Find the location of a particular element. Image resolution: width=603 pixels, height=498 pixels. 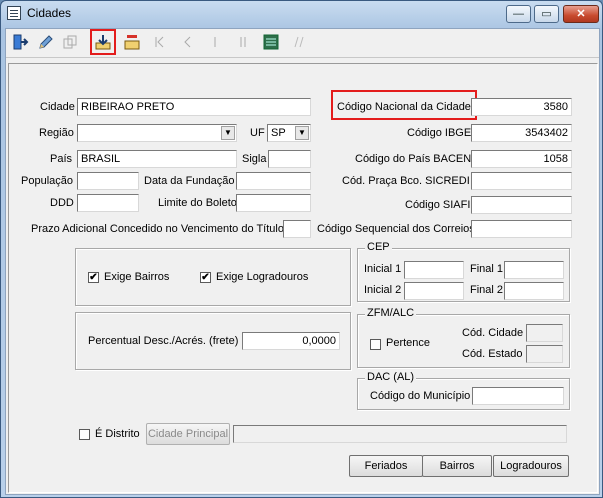

codigo-seq-correios-input is located at coordinates (521, 229).